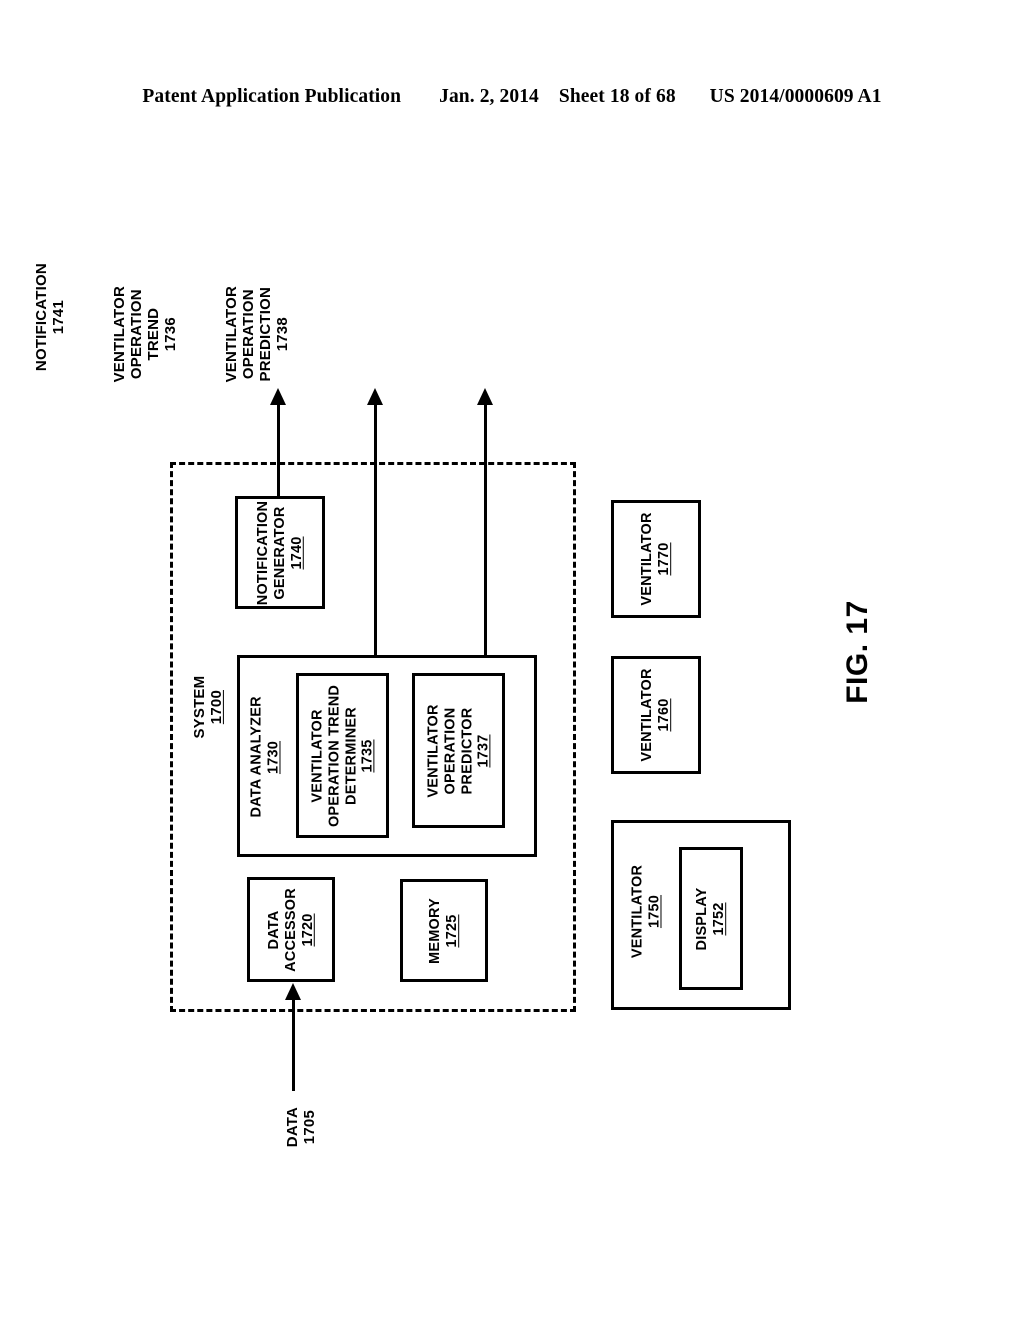  I want to click on display-1752-block: DISPLAY 1752, so click(711, 918).